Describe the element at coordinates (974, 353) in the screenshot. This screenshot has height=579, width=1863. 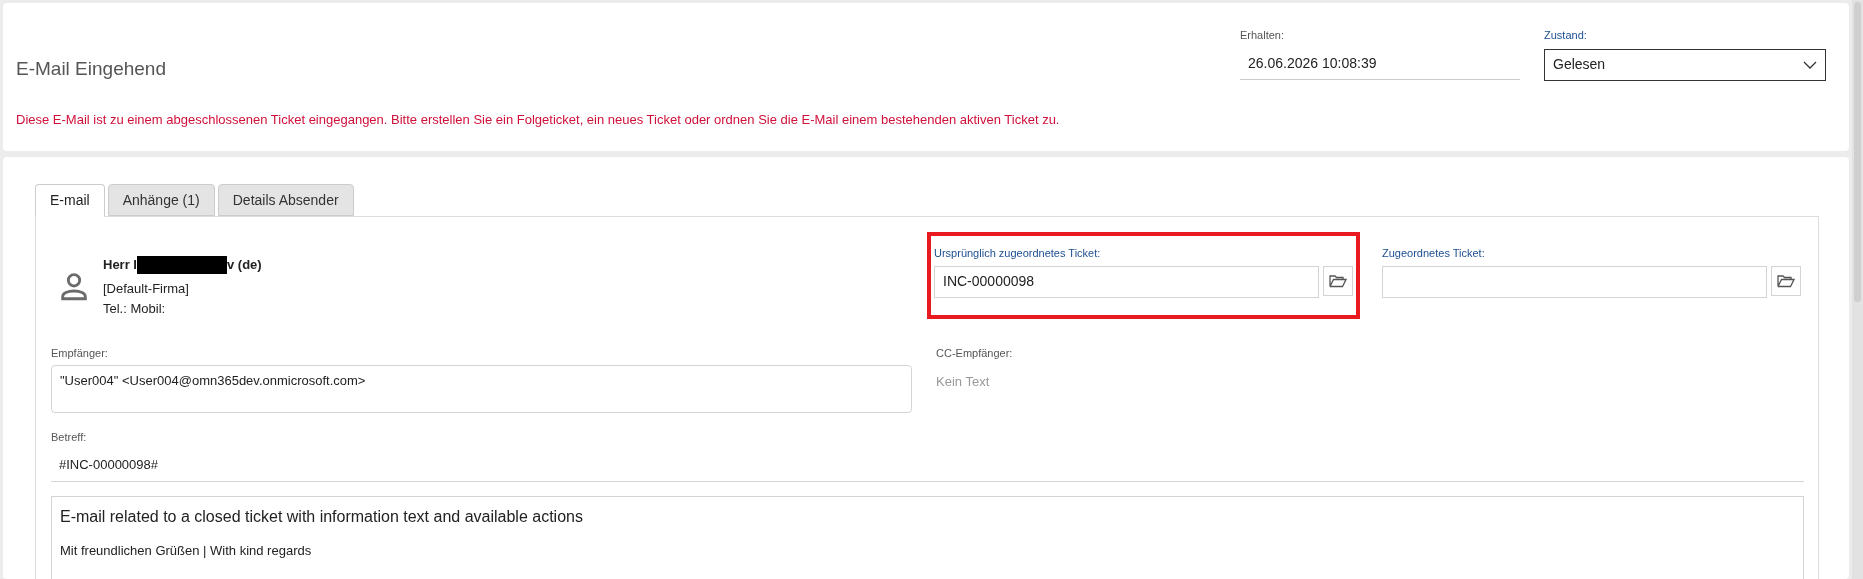
I see `field-label: CC-Empfänger:` at that location.